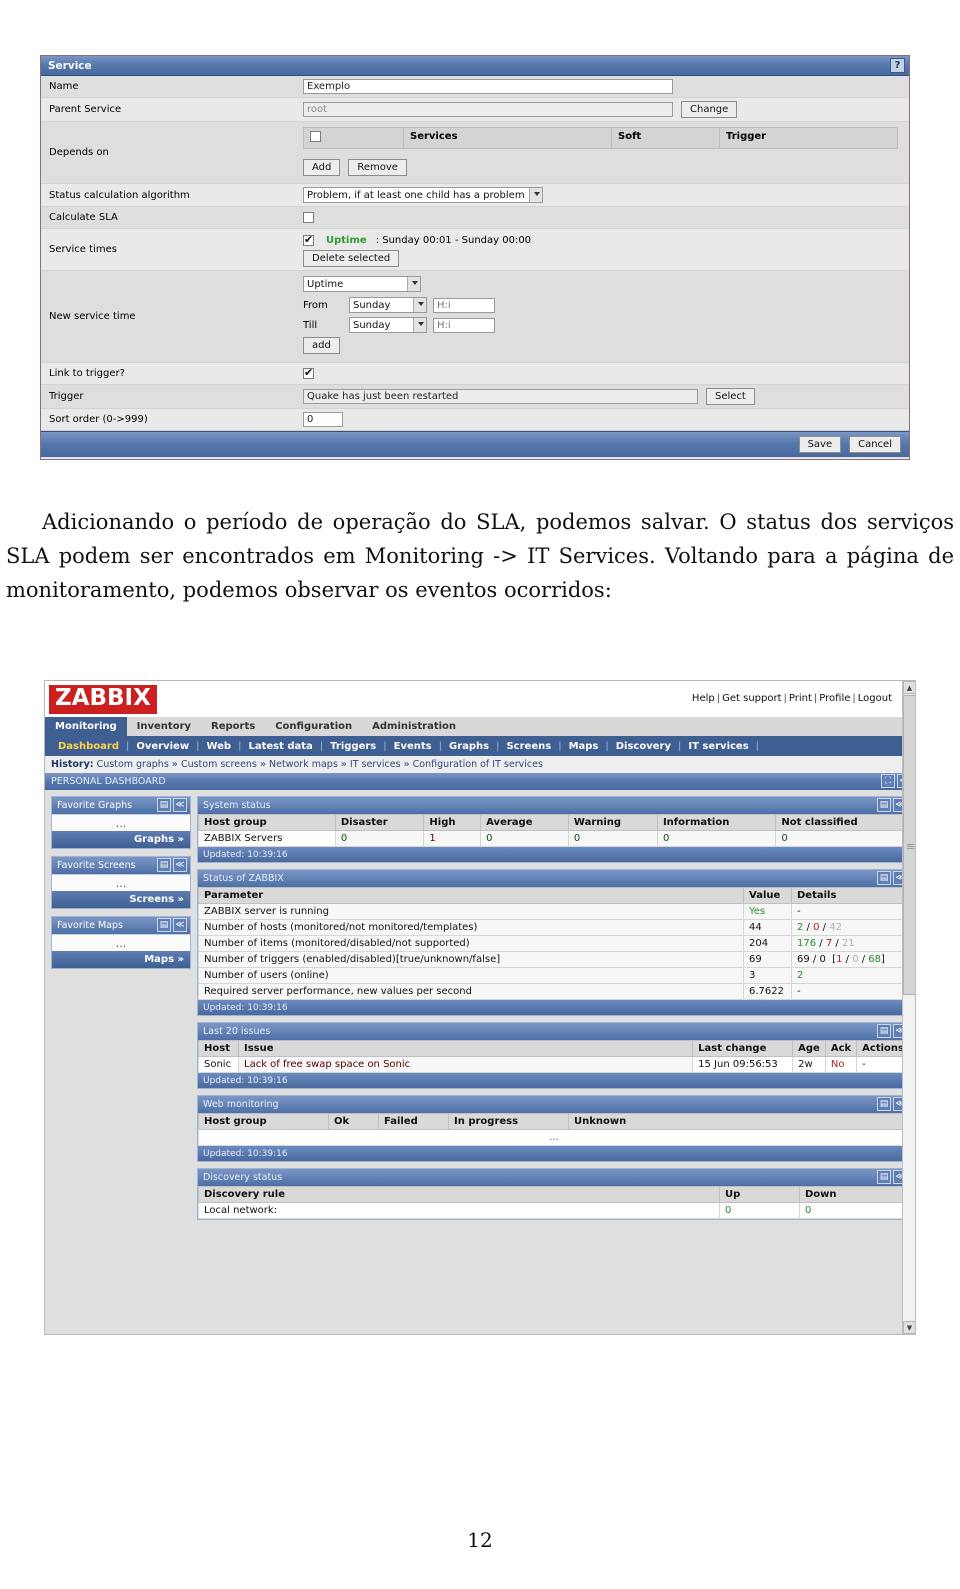  What do you see at coordinates (417, 239) in the screenshot?
I see `service-time-entry: Uptime : Sunday 00:01 - Sunday 00:00` at bounding box center [417, 239].